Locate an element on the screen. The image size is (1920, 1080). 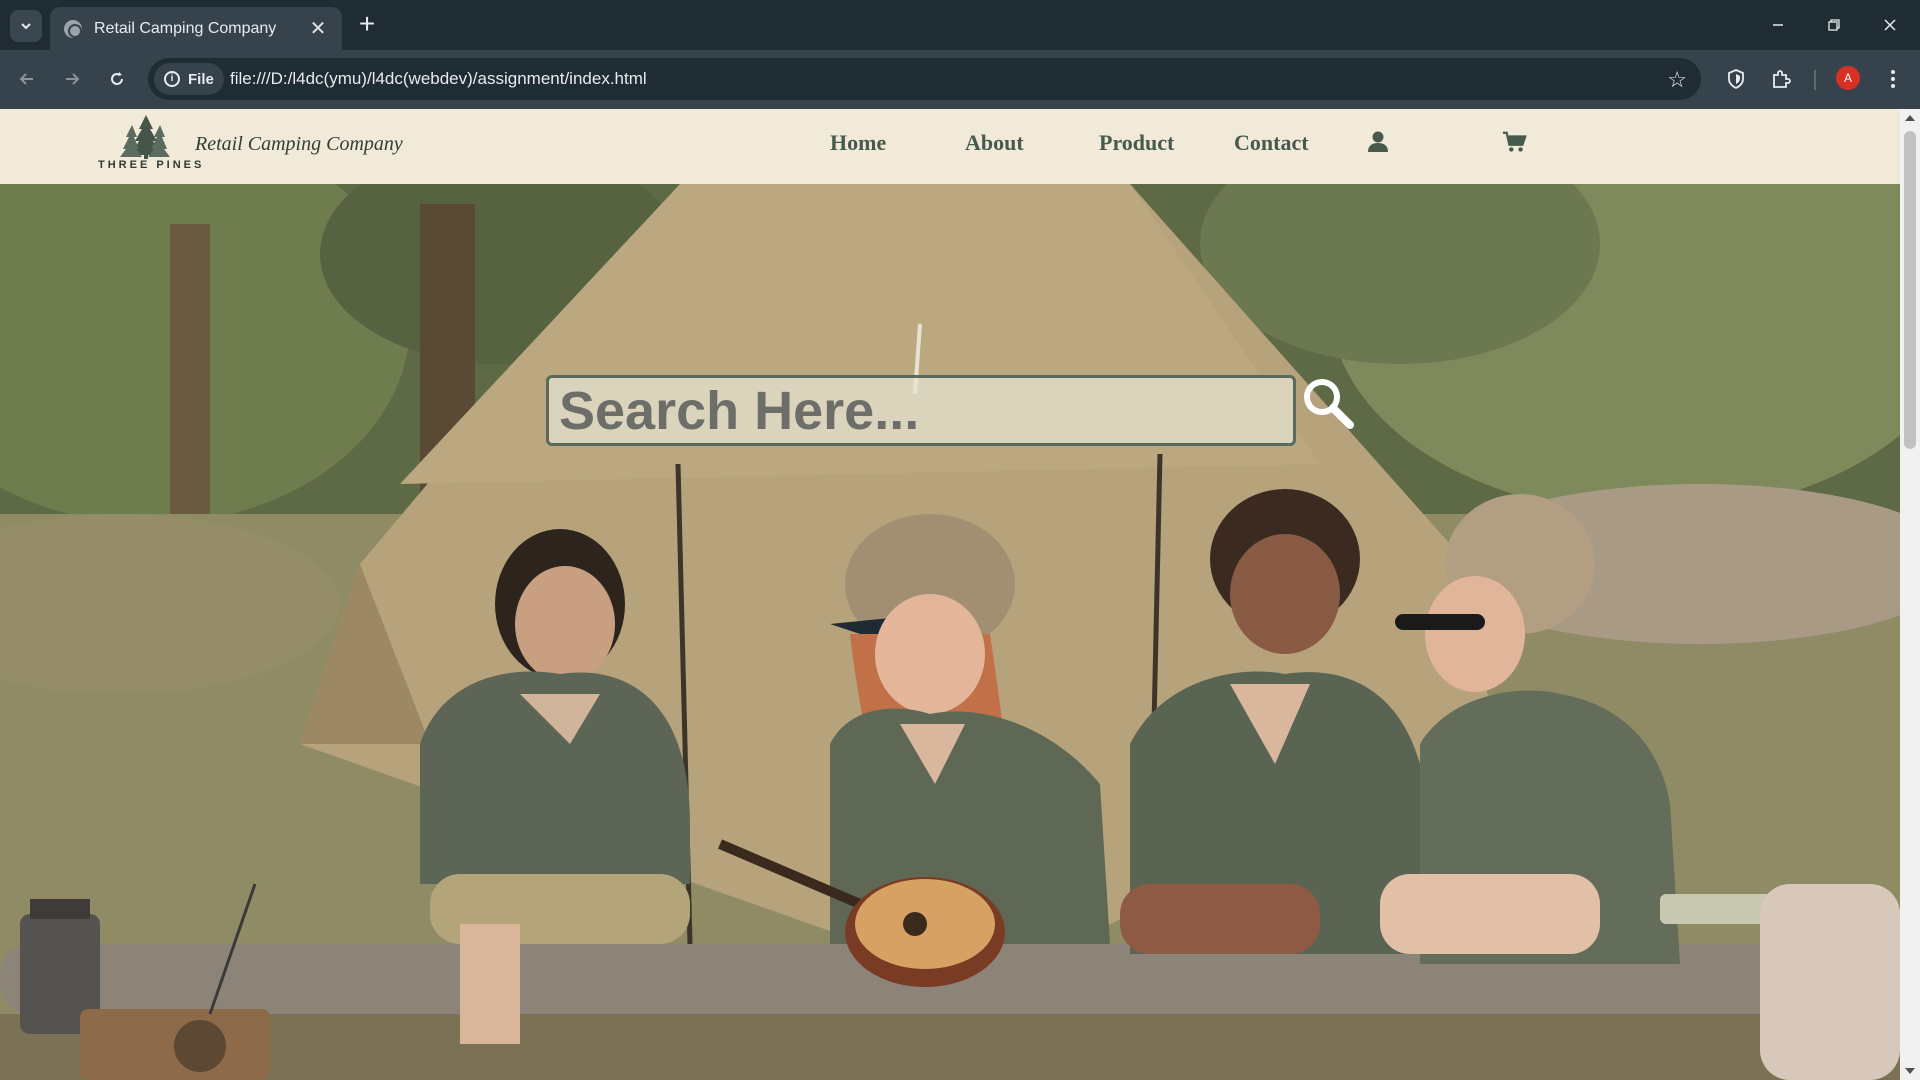
extensions-icon is located at coordinates (1781, 79).